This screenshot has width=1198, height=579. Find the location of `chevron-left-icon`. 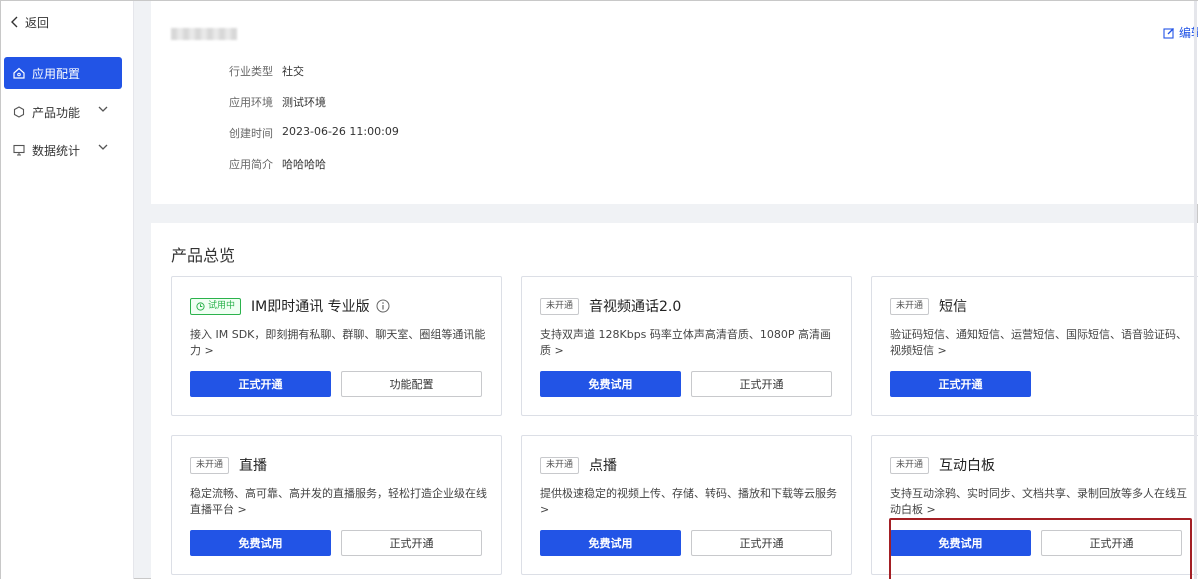

chevron-left-icon is located at coordinates (14, 22).